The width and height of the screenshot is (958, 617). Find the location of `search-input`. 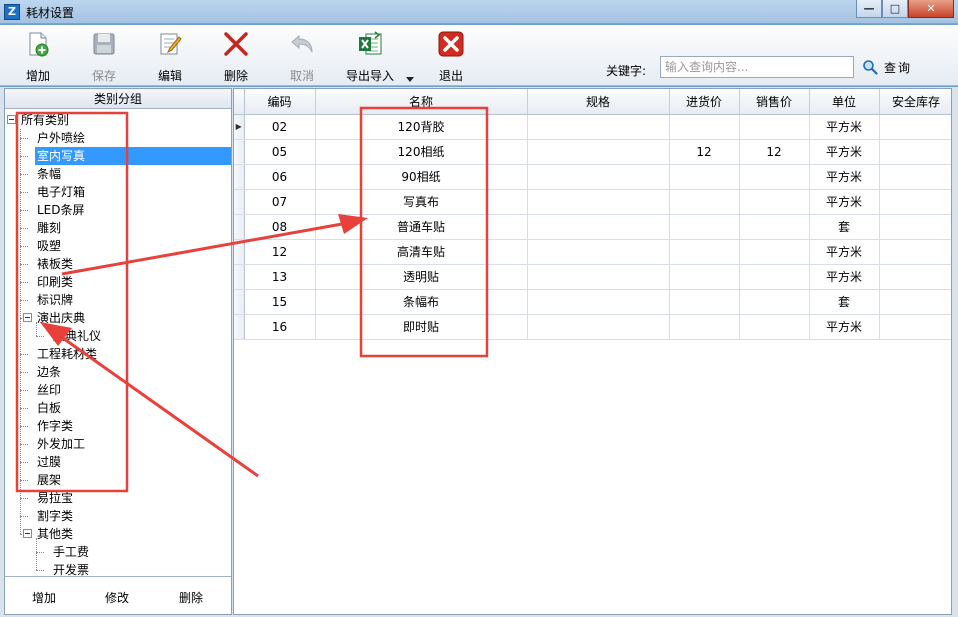

search-input is located at coordinates (757, 67).